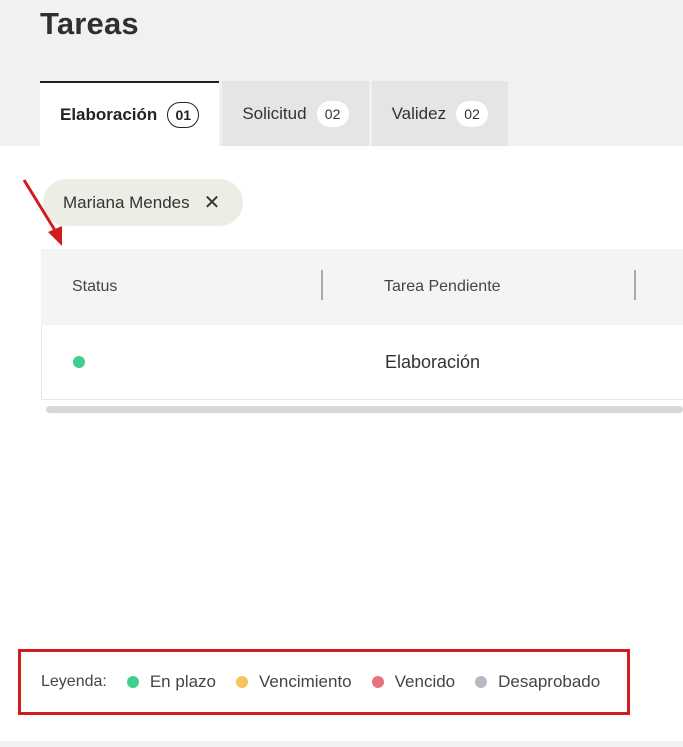  I want to click on filter-chip: Mariana Mendes ✕, so click(143, 202).